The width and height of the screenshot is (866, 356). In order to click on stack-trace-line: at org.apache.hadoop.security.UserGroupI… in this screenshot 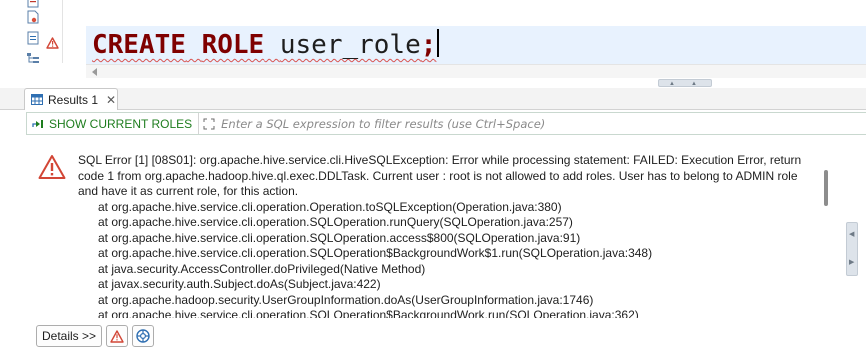, I will do `click(346, 299)`.